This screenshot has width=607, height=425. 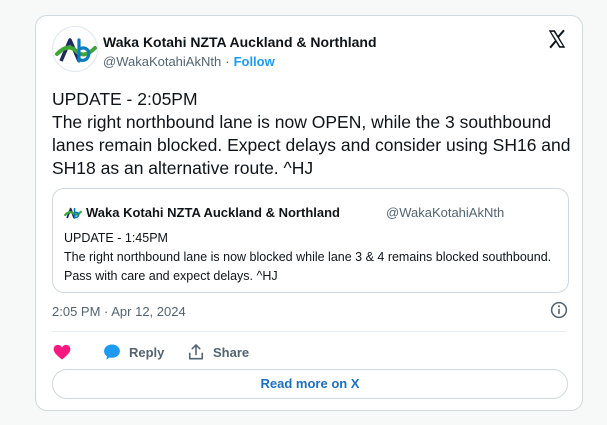 I want to click on info-icon, so click(x=559, y=310).